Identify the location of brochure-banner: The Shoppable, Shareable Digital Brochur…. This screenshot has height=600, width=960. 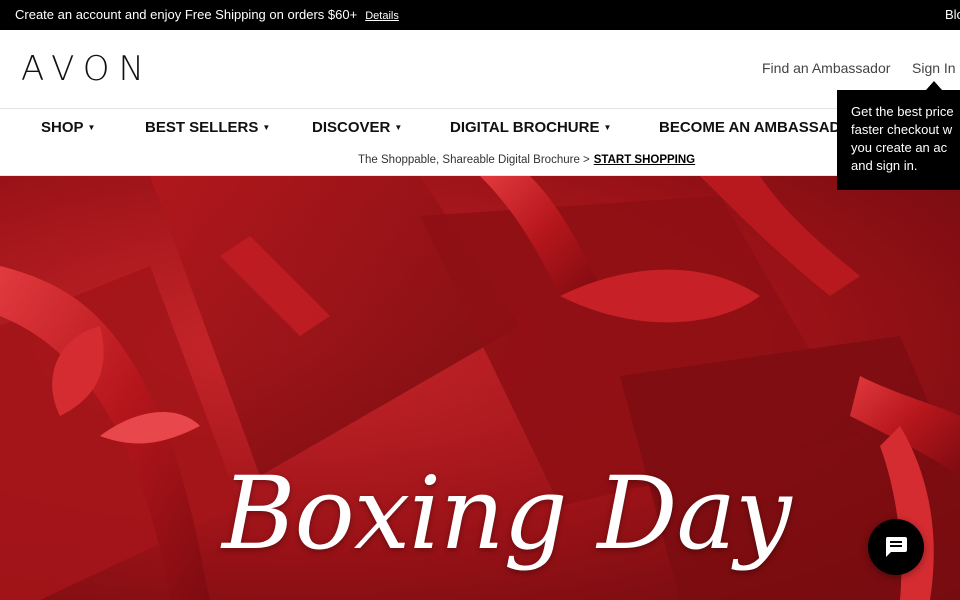
(480, 161).